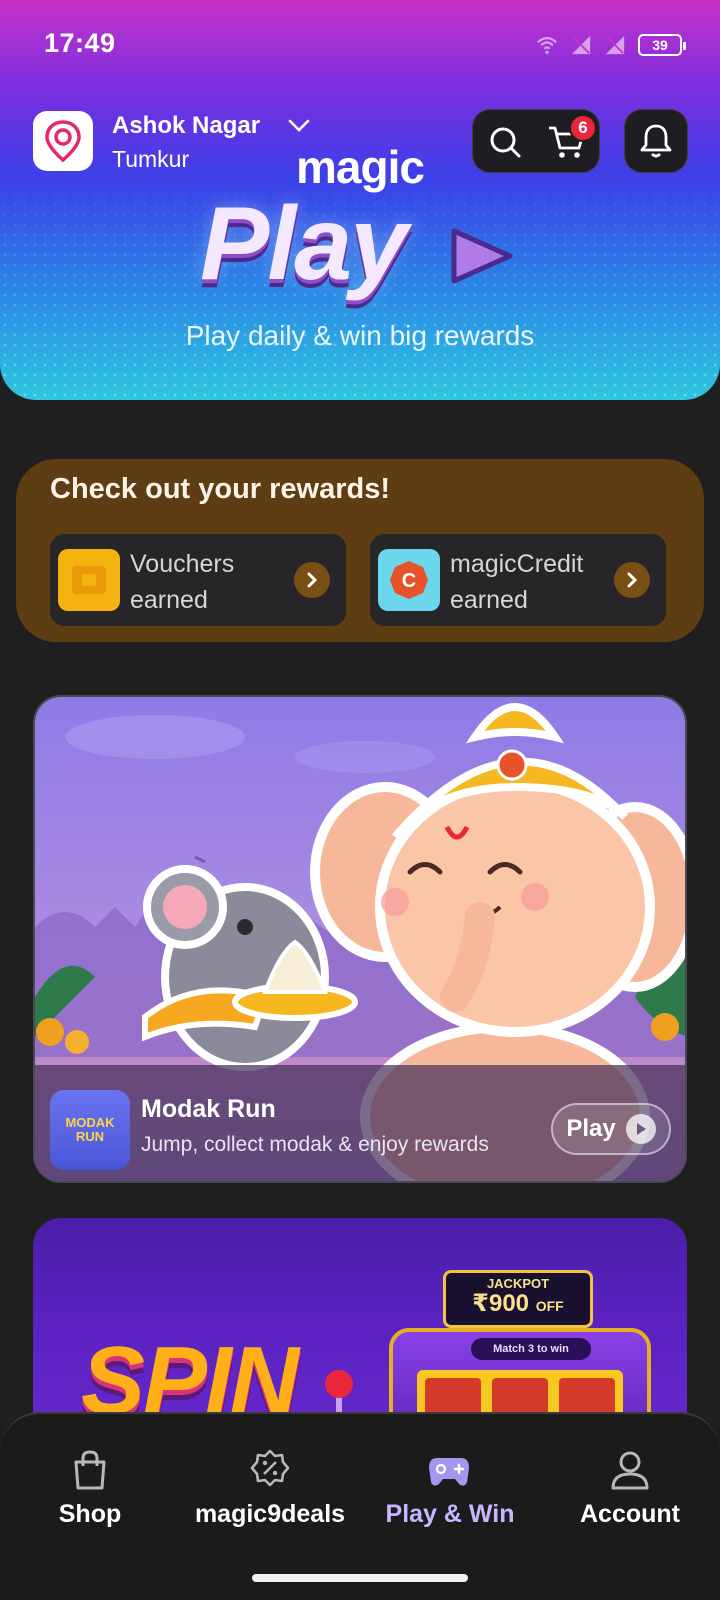 The width and height of the screenshot is (720, 1600). Describe the element at coordinates (315, 1144) in the screenshot. I see `game-description: Jump, collect modak & enjoy rewards` at that location.